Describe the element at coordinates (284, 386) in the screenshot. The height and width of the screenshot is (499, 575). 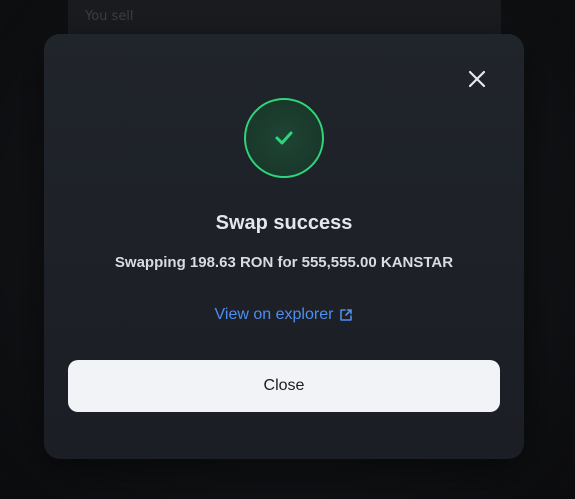
I see `close-button: Close` at that location.